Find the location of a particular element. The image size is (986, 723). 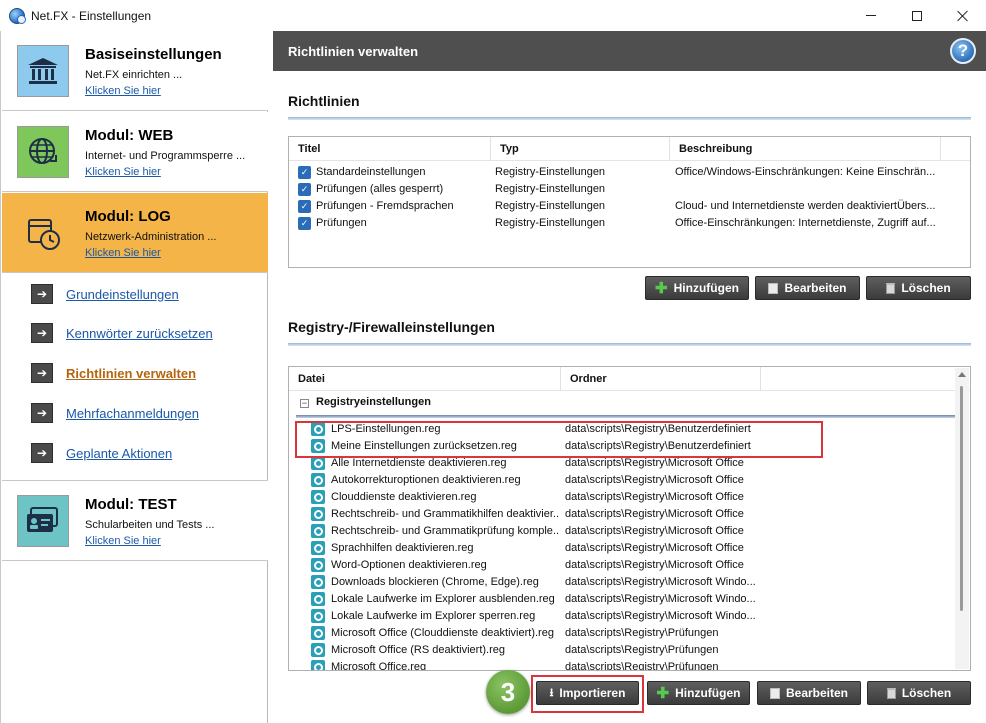

collapse-icon: − is located at coordinates (304, 403).